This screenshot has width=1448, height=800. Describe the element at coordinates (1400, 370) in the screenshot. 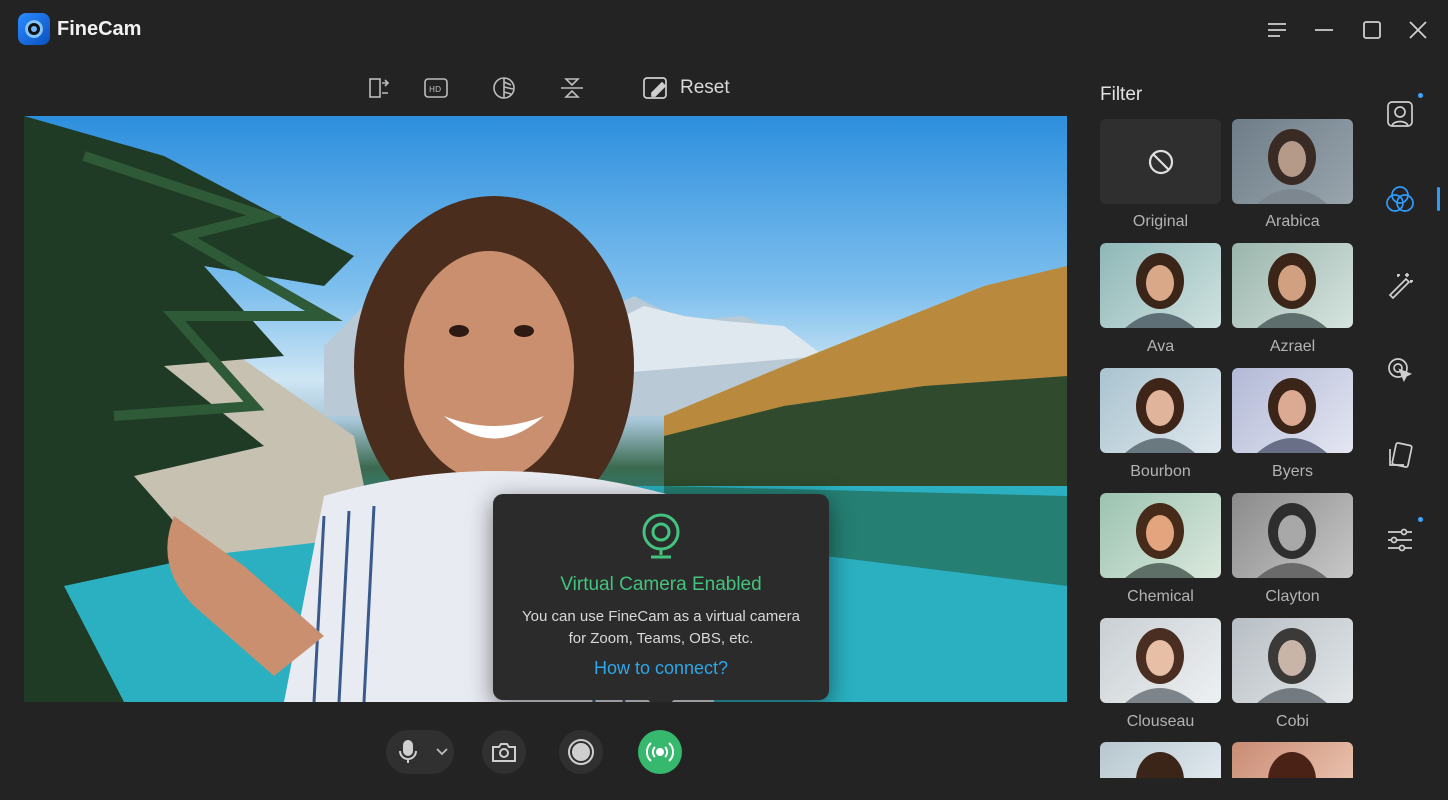

I see `focus-icon` at that location.